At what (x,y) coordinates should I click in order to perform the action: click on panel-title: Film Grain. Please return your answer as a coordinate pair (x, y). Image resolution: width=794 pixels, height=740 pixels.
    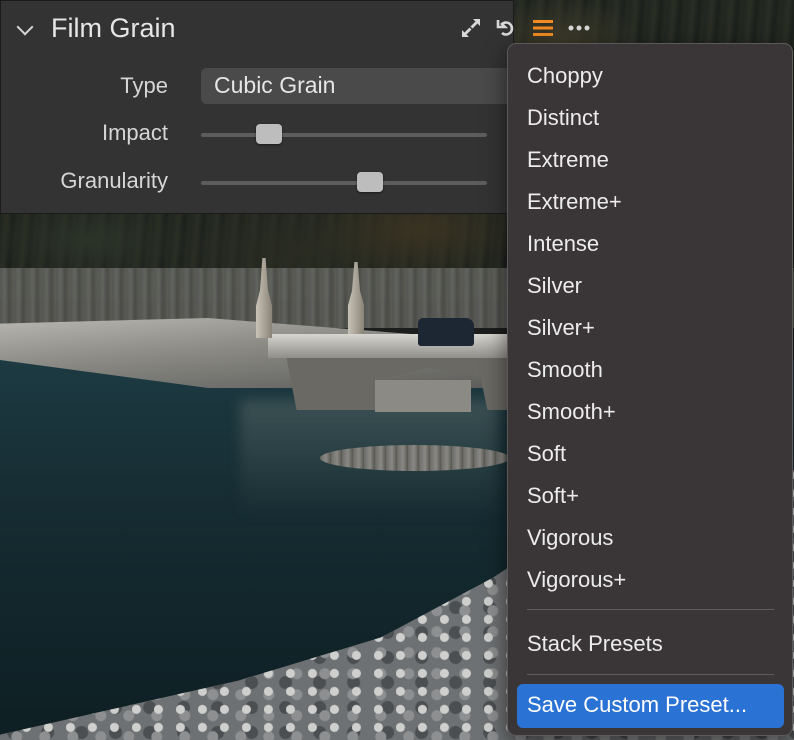
    Looking at the image, I should click on (113, 28).